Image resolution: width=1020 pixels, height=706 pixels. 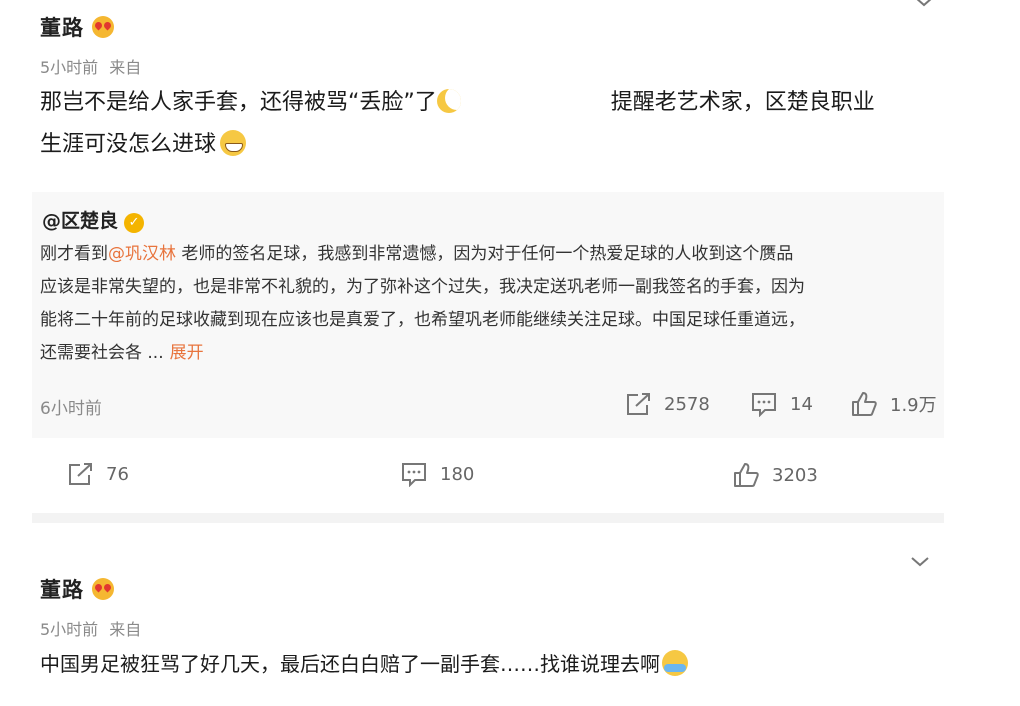 I want to click on repost-time: 6小时前, so click(x=71, y=409).